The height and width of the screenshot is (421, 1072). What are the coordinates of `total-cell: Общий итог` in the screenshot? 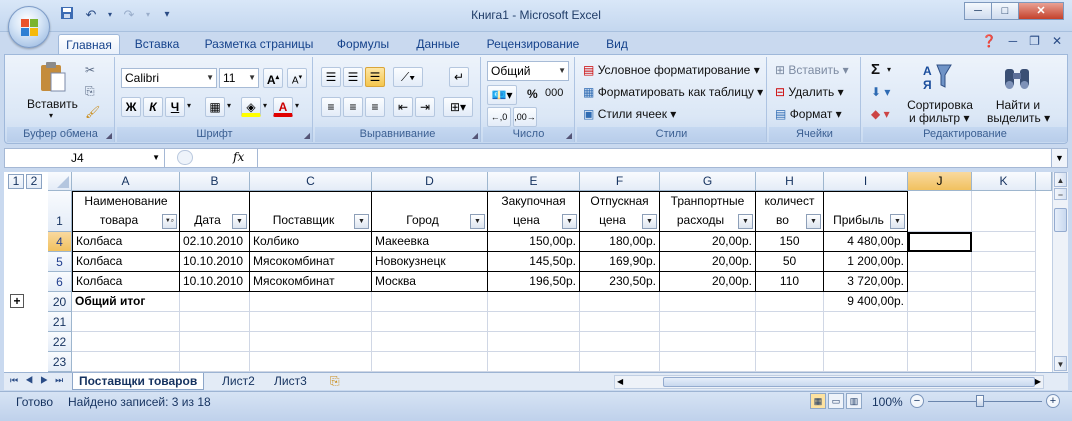 It's located at (126, 302).